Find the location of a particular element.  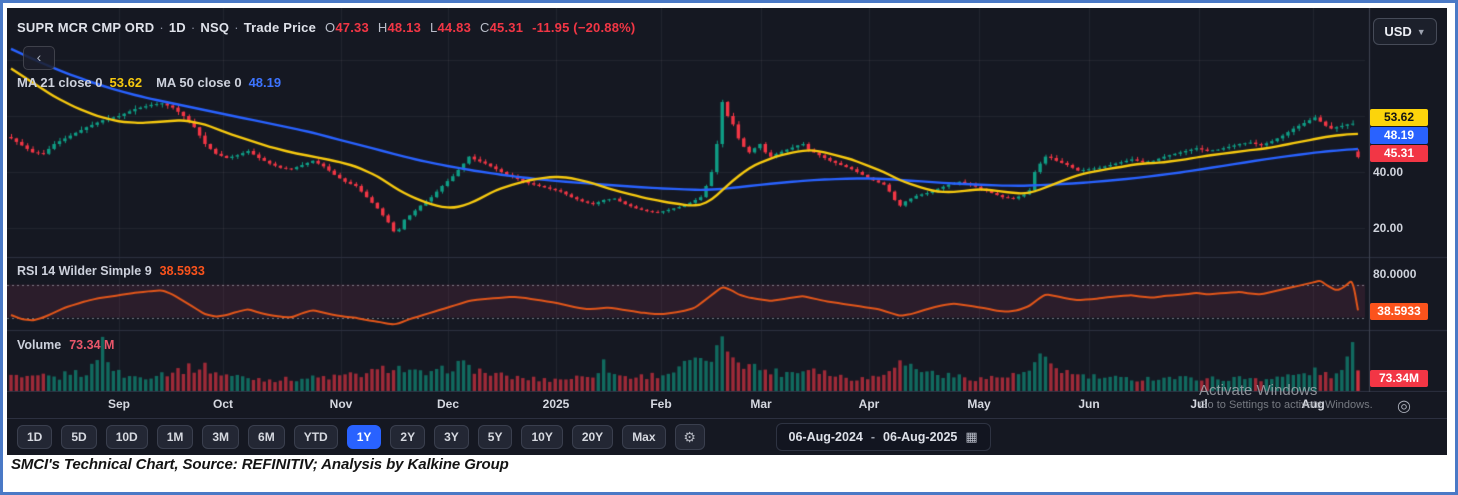

time-axis-label: Mar is located at coordinates (761, 404).